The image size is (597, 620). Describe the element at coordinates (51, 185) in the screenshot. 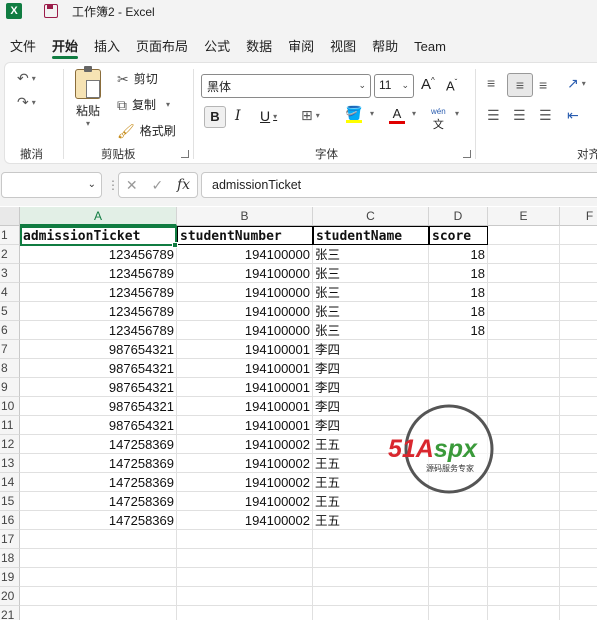

I see `name-box: ⌄` at that location.